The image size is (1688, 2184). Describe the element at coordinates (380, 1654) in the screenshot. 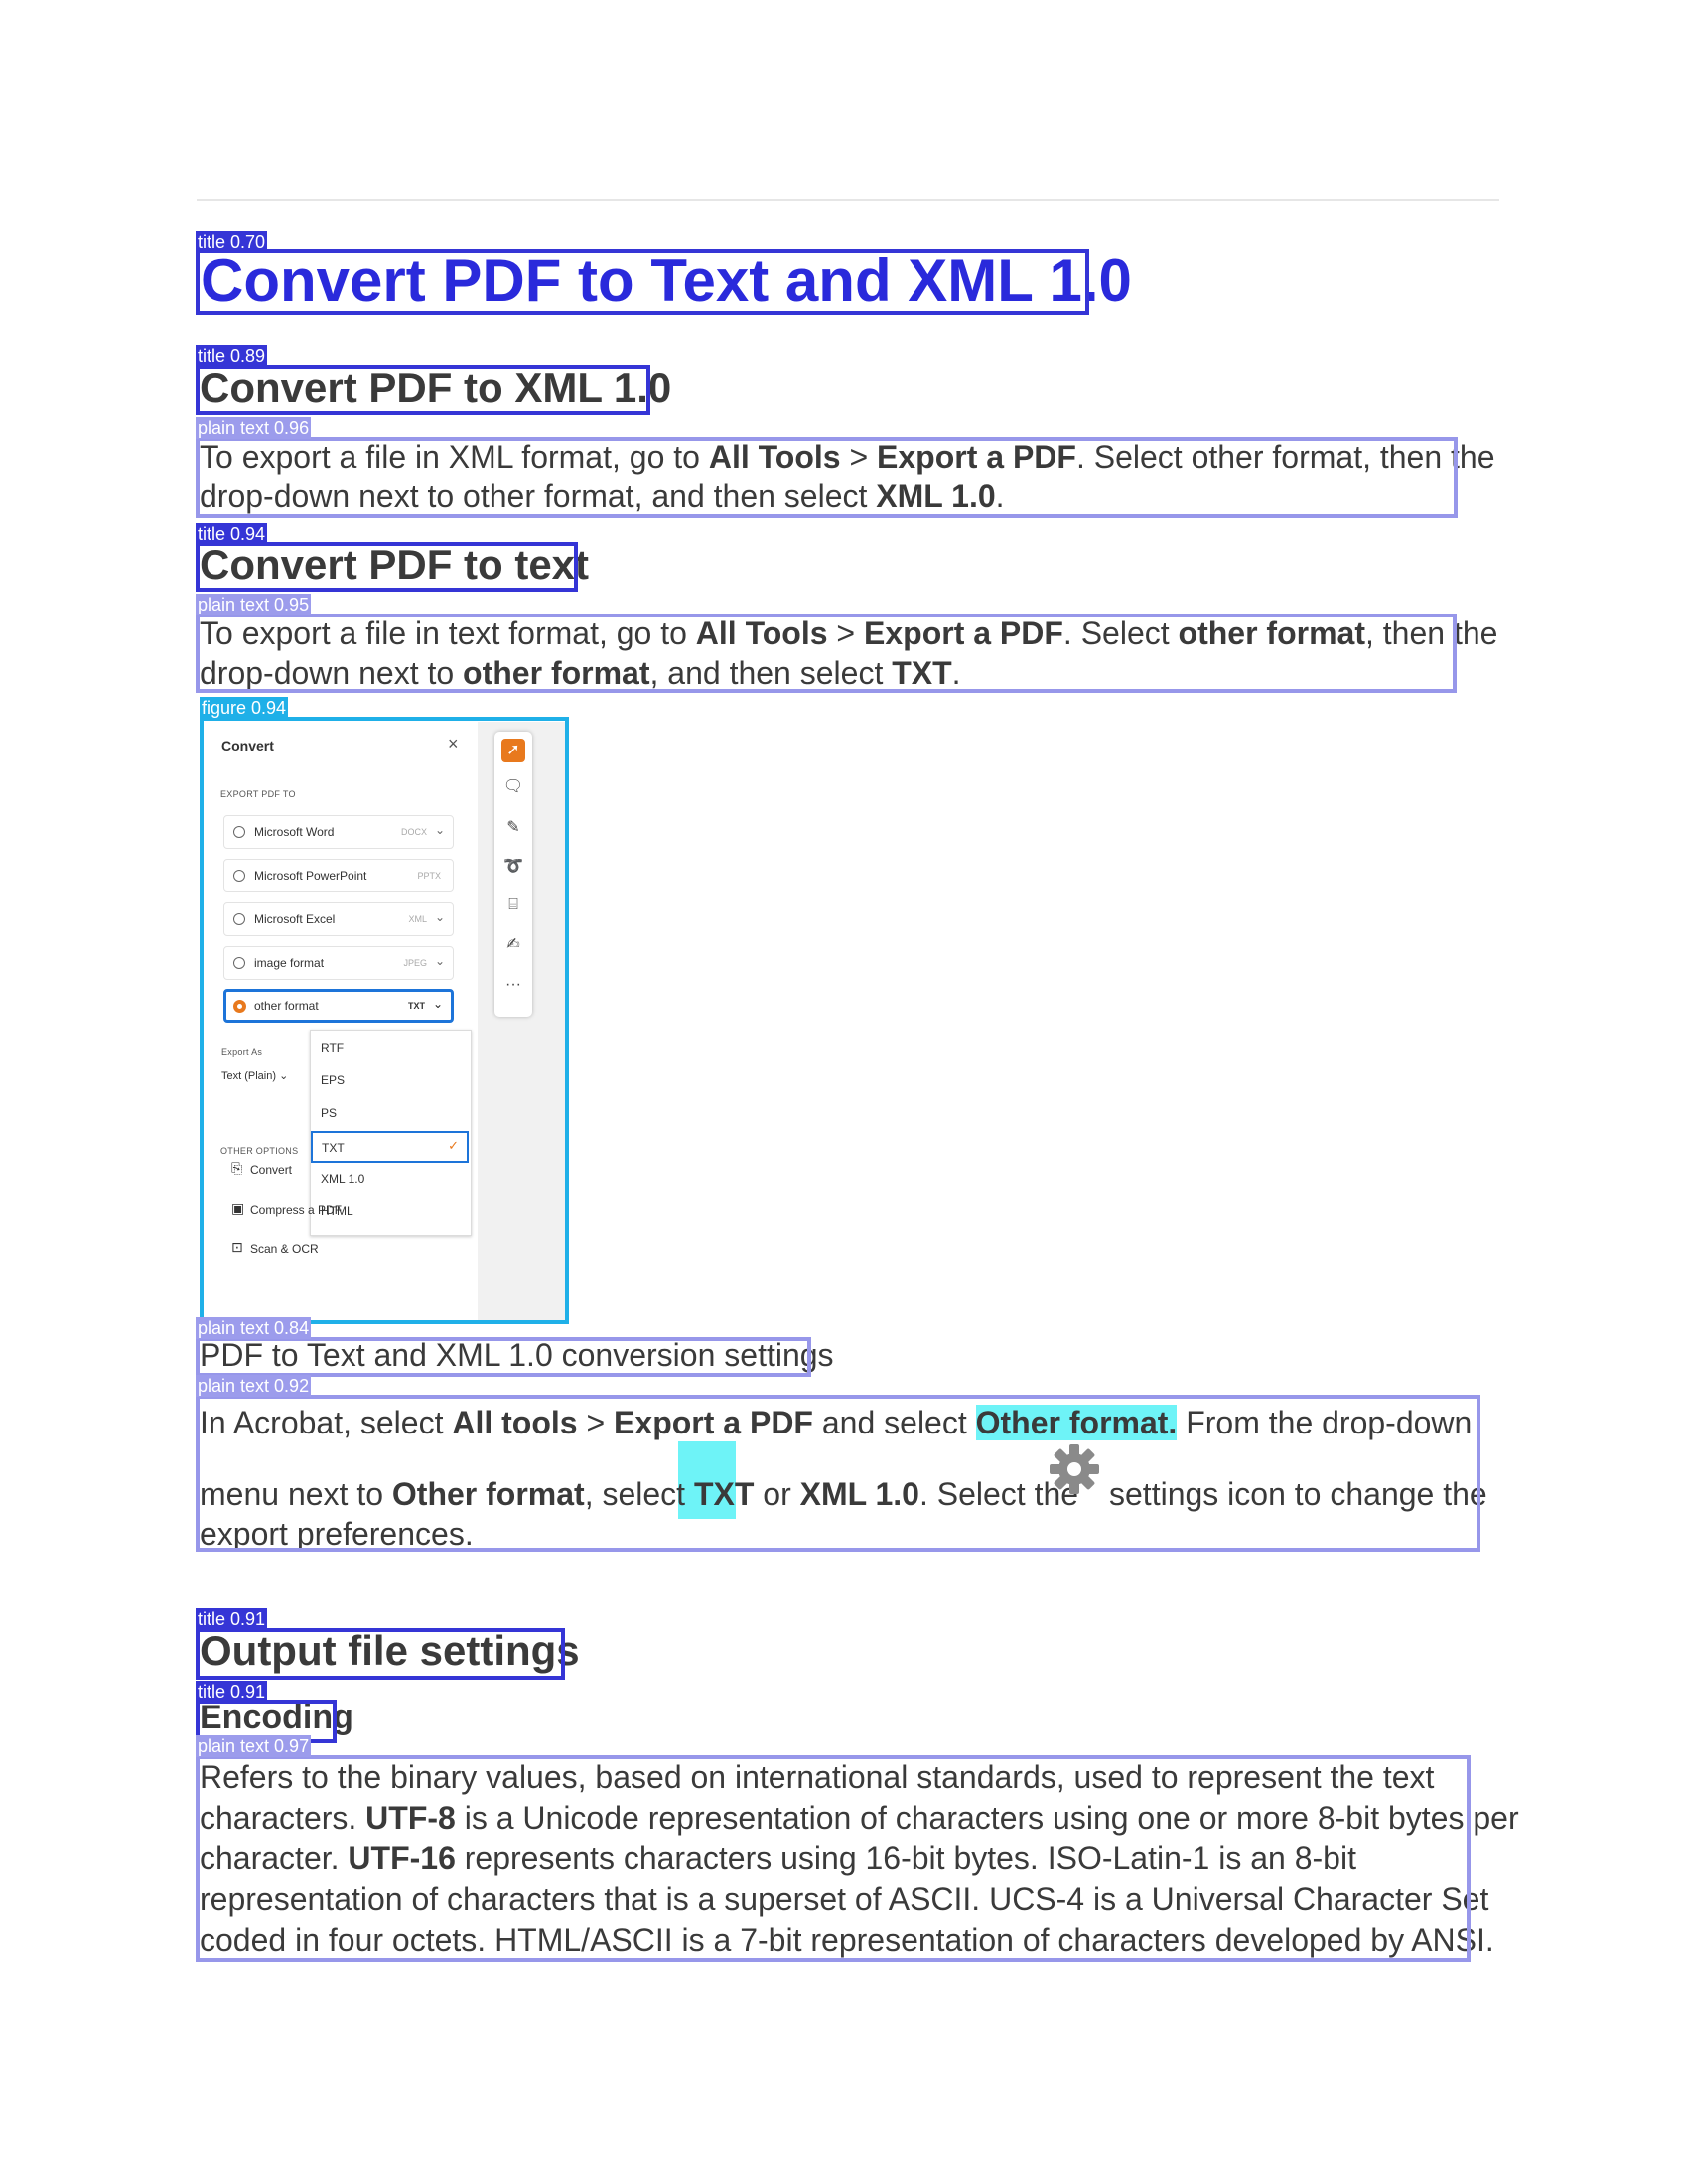

I see `detection-box-title-output` at that location.